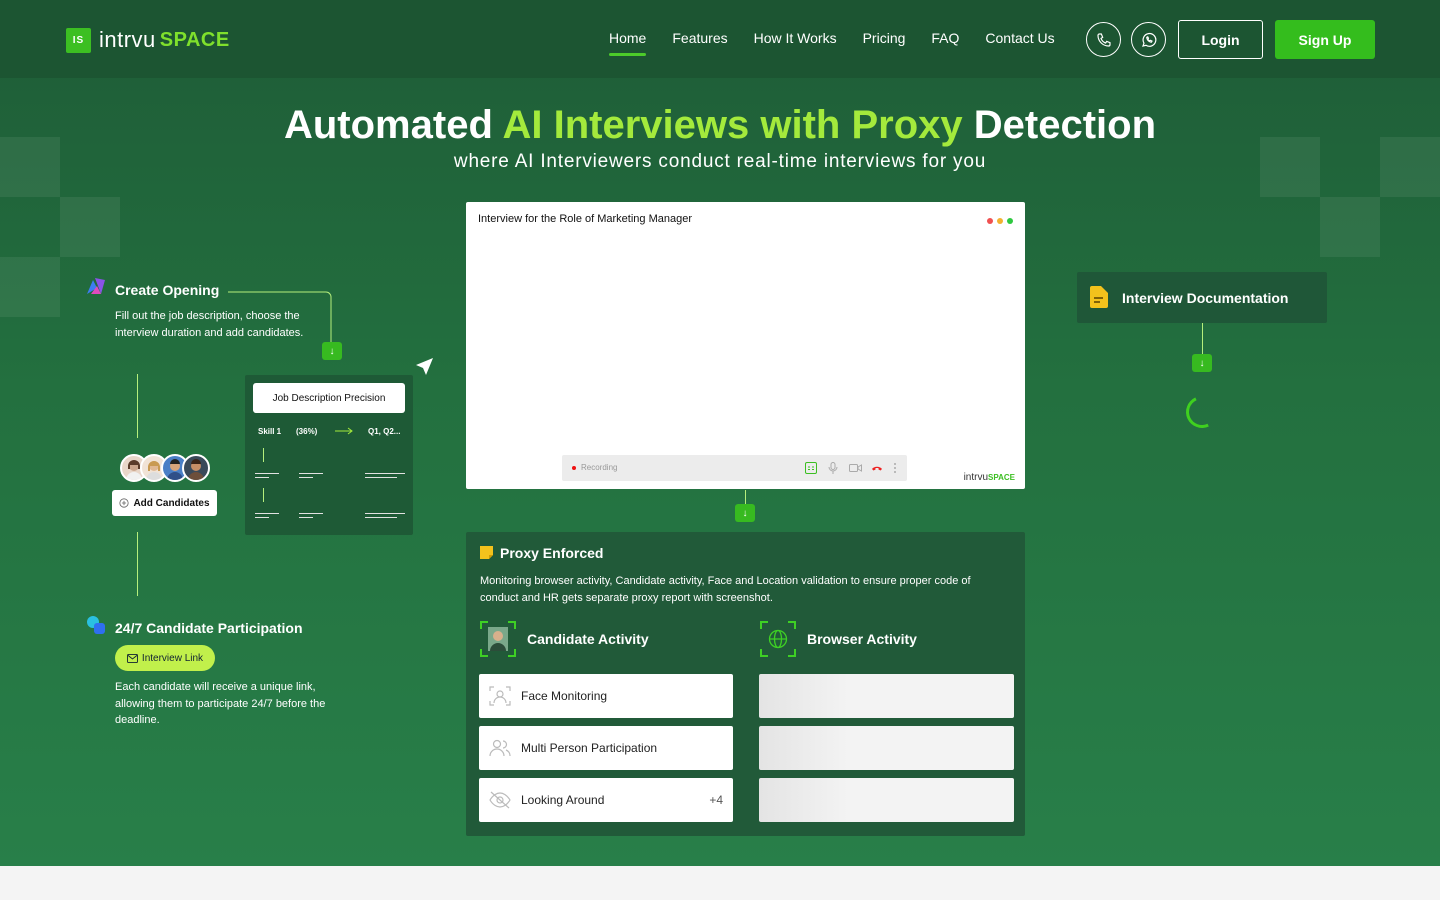 Image resolution: width=1440 pixels, height=900 pixels. I want to click on recording-dot-icon, so click(574, 468).